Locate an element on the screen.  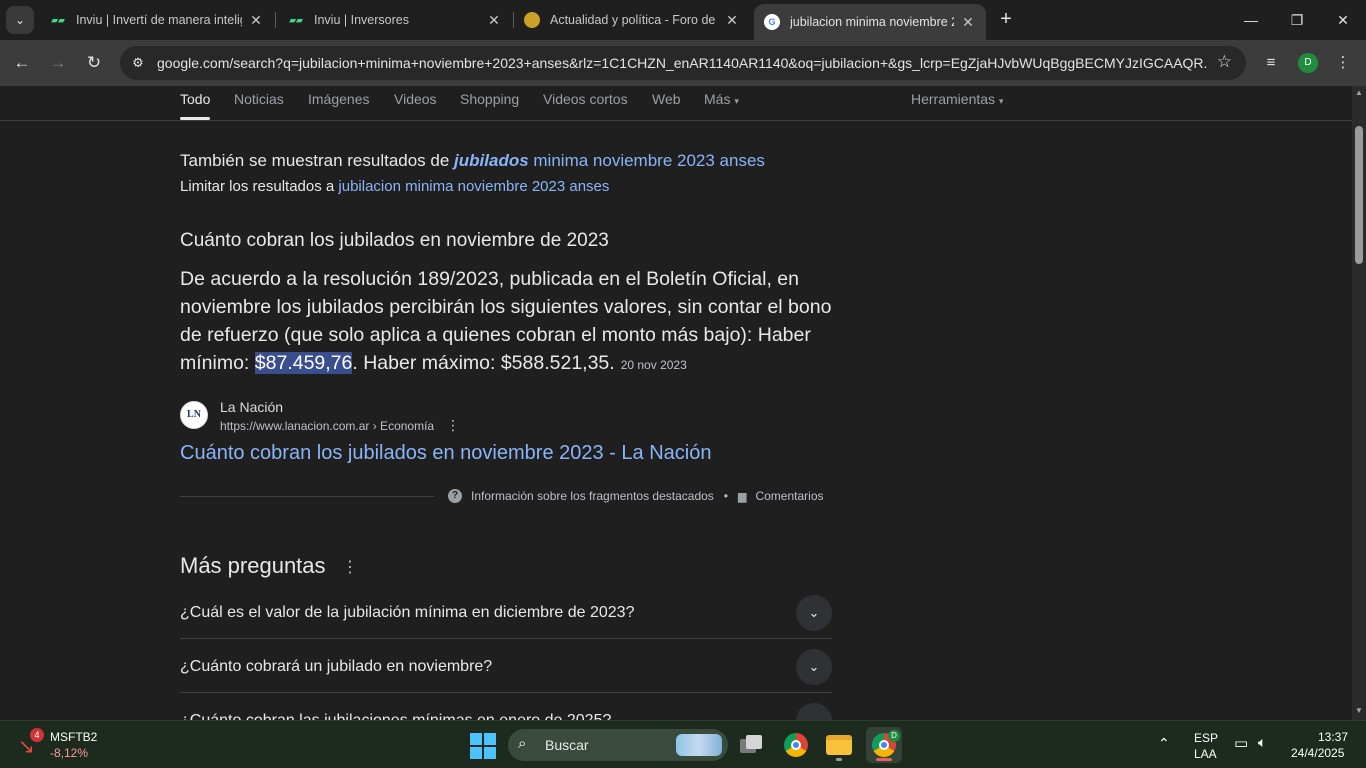
tab-shopping: Shopping is located at coordinates (489, 99).